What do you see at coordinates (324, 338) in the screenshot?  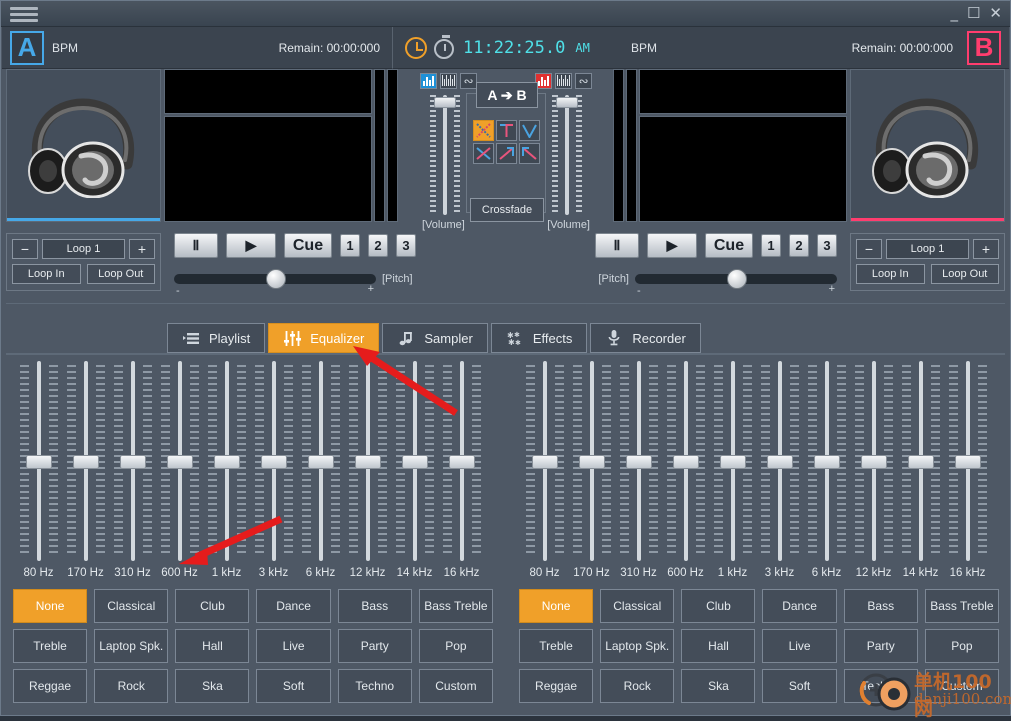 I see `tab-equalizer: Equalizer` at bounding box center [324, 338].